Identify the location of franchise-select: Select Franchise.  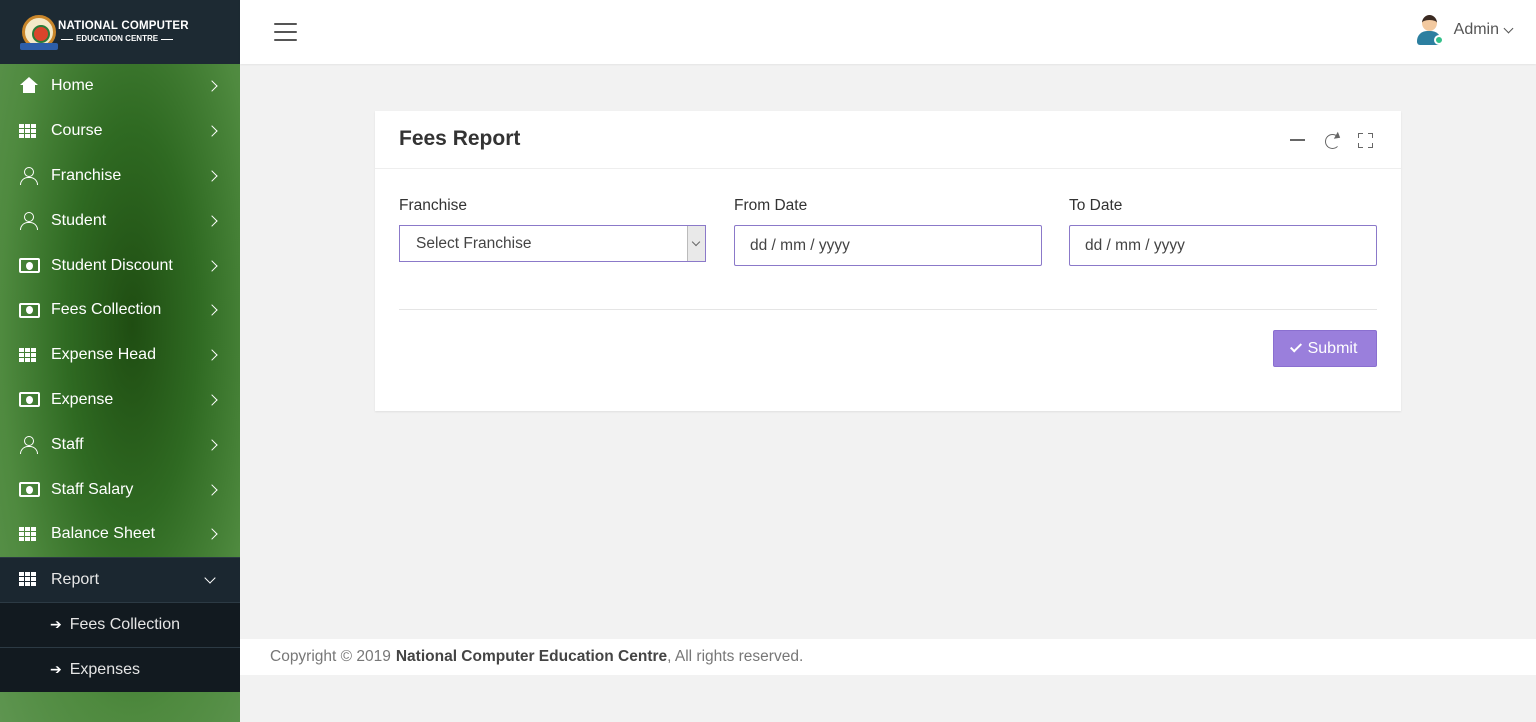
(552, 243).